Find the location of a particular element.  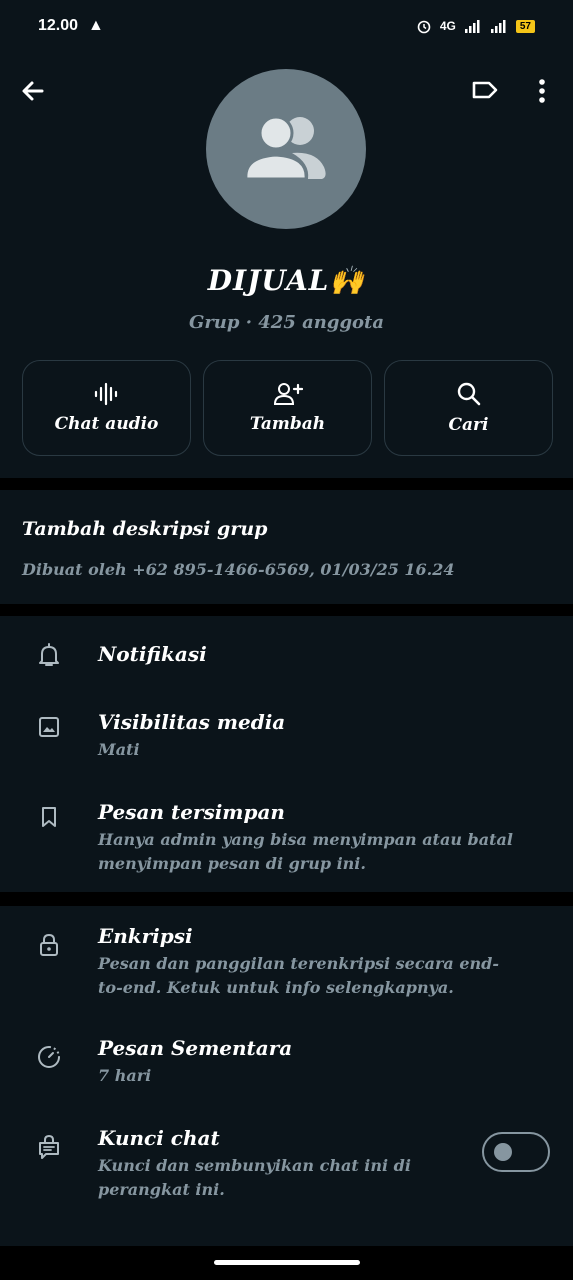

media-visibility-row: Visibilitas media Mati is located at coordinates (286, 746).